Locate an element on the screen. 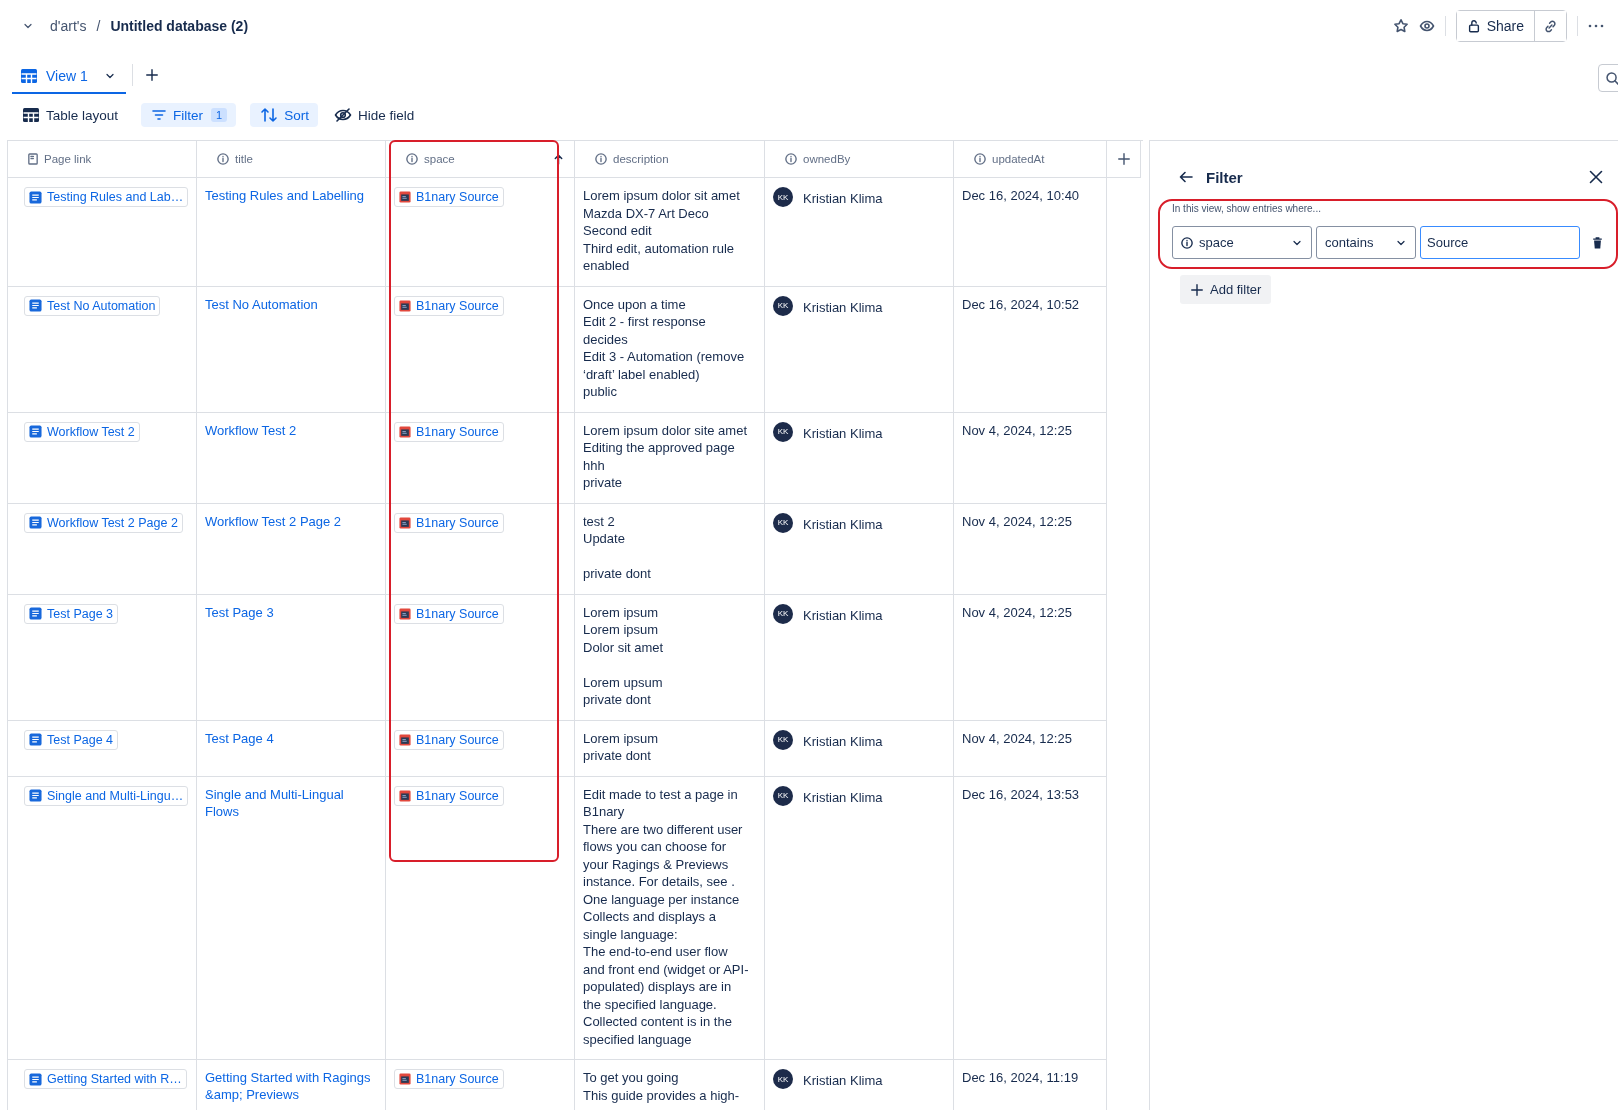 The height and width of the screenshot is (1110, 1618). column-header: ownedBy is located at coordinates (827, 159).